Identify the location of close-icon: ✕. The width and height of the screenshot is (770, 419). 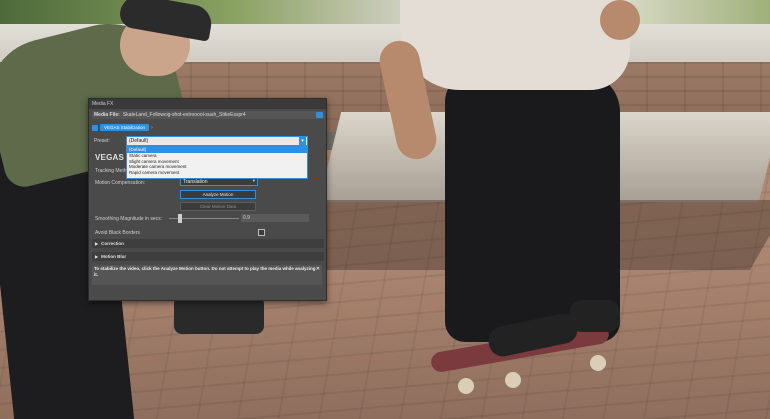
(318, 269).